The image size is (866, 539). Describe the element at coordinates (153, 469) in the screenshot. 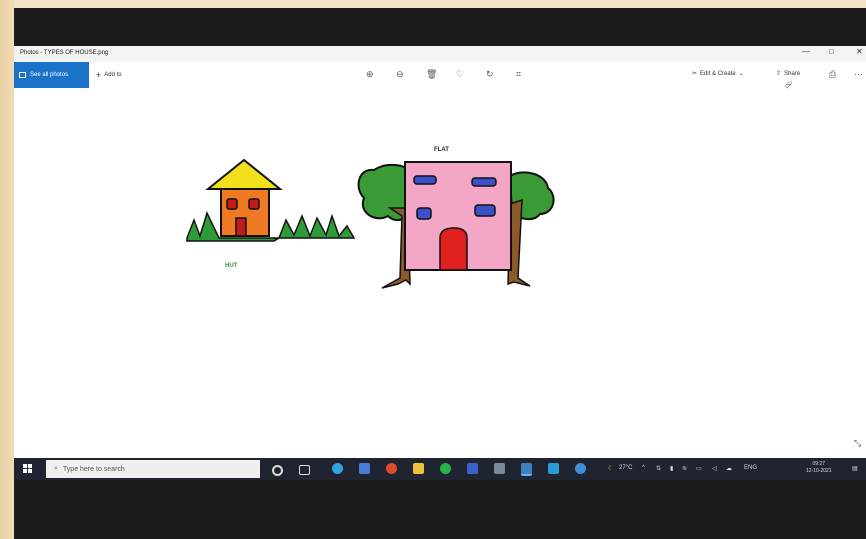

I see `taskbar-search-box: ⌕ Type here to search` at that location.